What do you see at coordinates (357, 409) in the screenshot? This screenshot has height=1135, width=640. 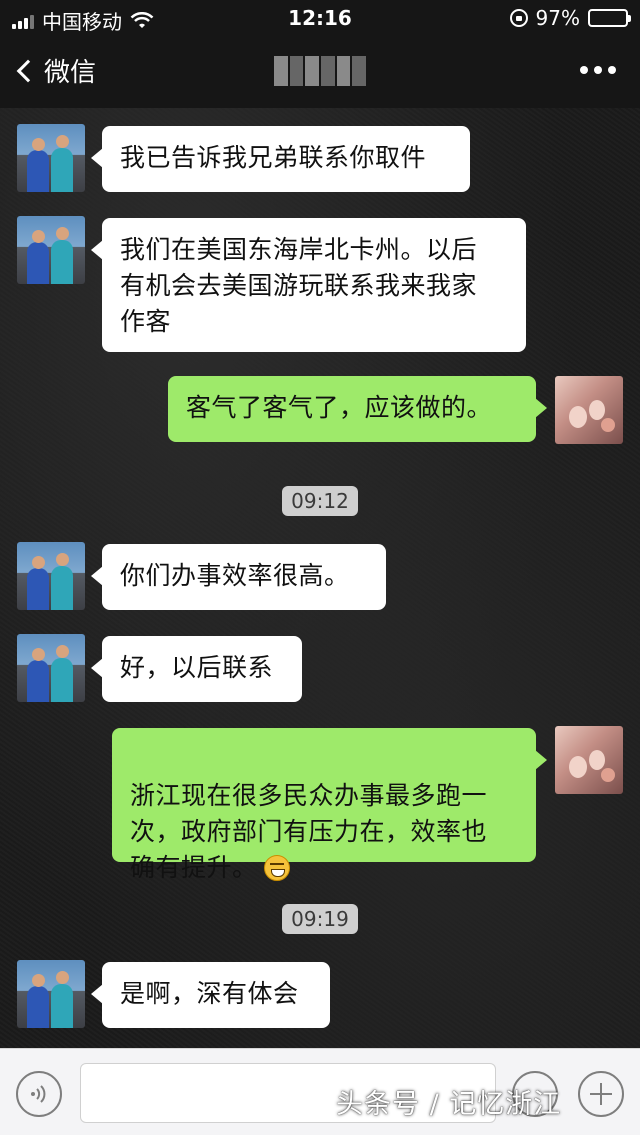 I see `message-bubble-sent: 客气了客气了，应该做的。` at bounding box center [357, 409].